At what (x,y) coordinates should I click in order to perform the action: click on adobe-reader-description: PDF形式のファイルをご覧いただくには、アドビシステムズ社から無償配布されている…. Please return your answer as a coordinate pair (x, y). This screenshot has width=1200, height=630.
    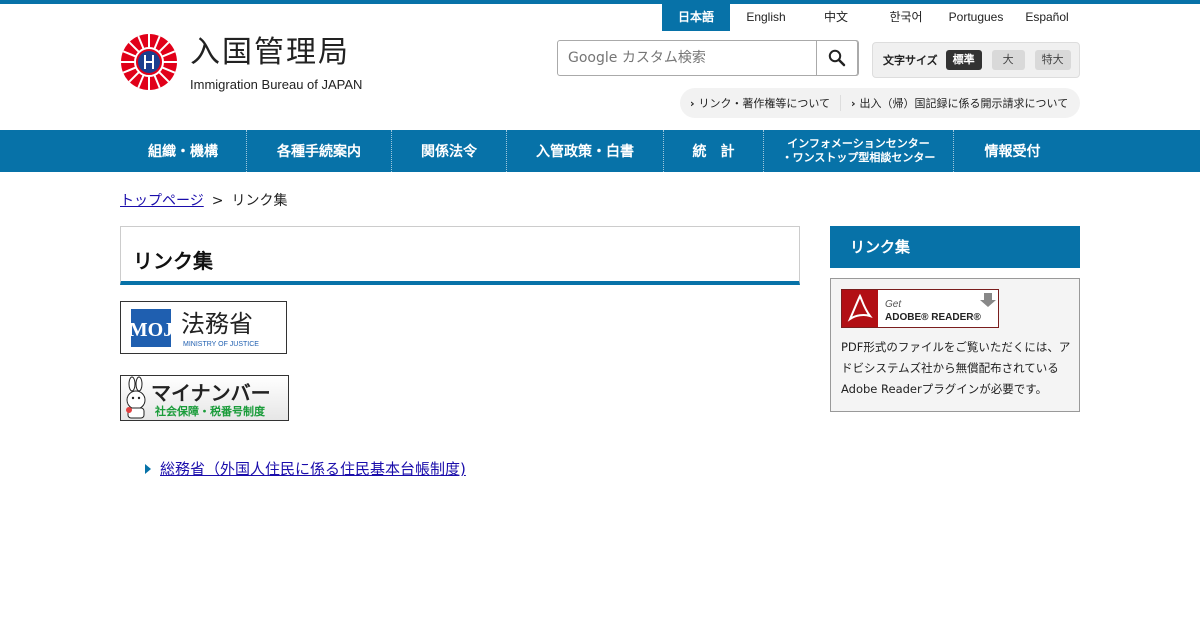
    Looking at the image, I should click on (956, 368).